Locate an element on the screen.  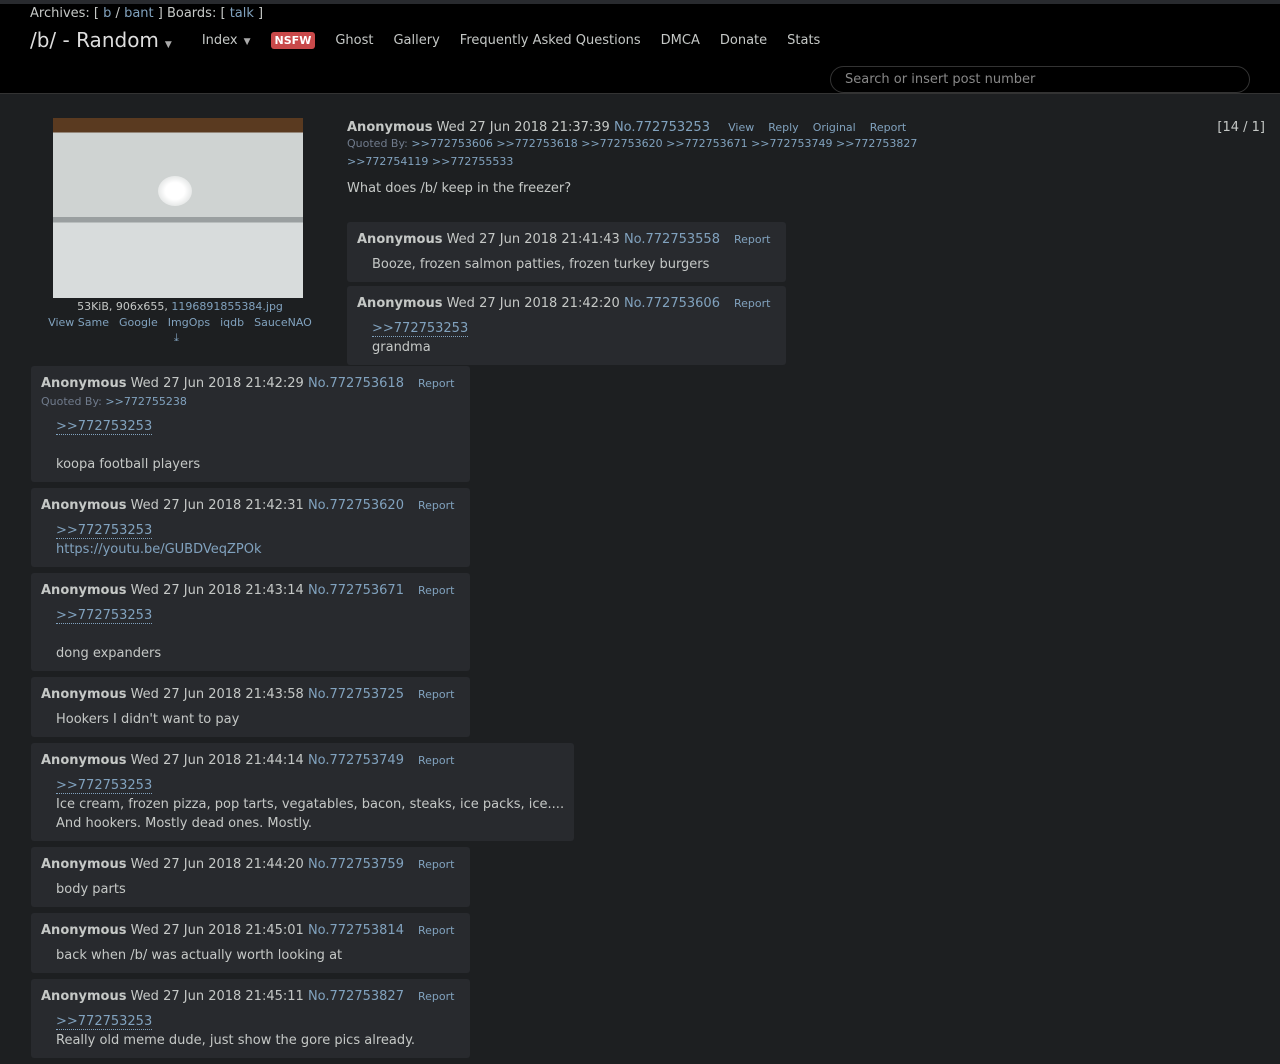
file-search-links: View Same Google ImgOps iqdb SauceNAO is located at coordinates (180, 322).